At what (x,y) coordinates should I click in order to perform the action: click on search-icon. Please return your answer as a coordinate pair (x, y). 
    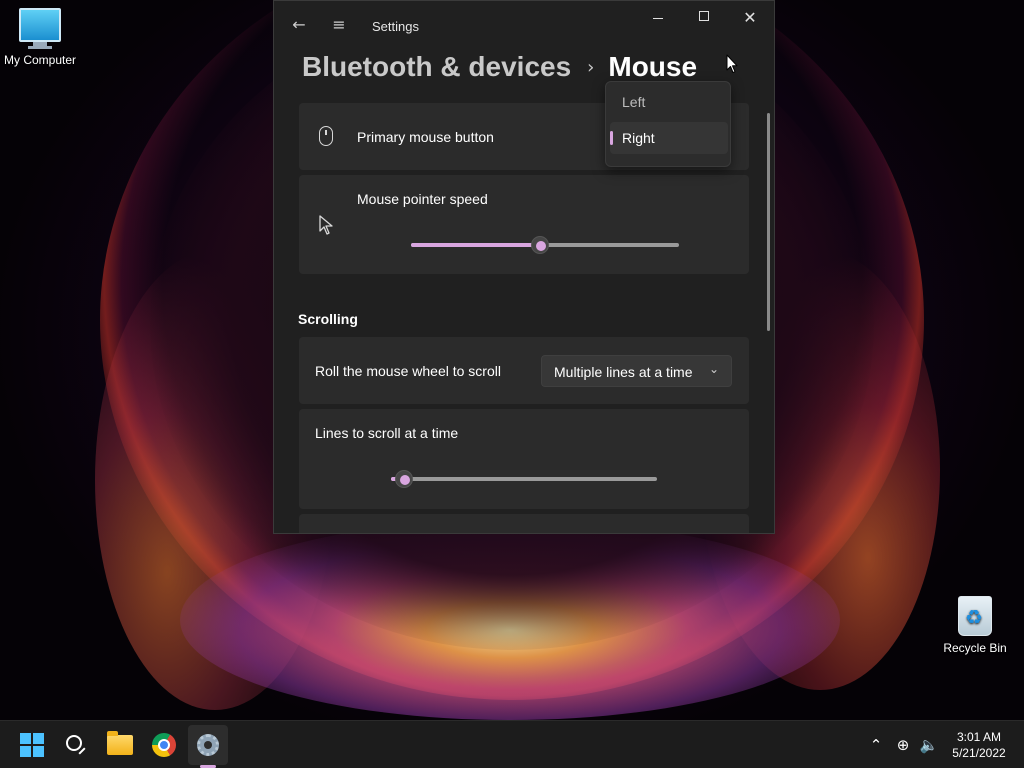
    Looking at the image, I should click on (74, 743).